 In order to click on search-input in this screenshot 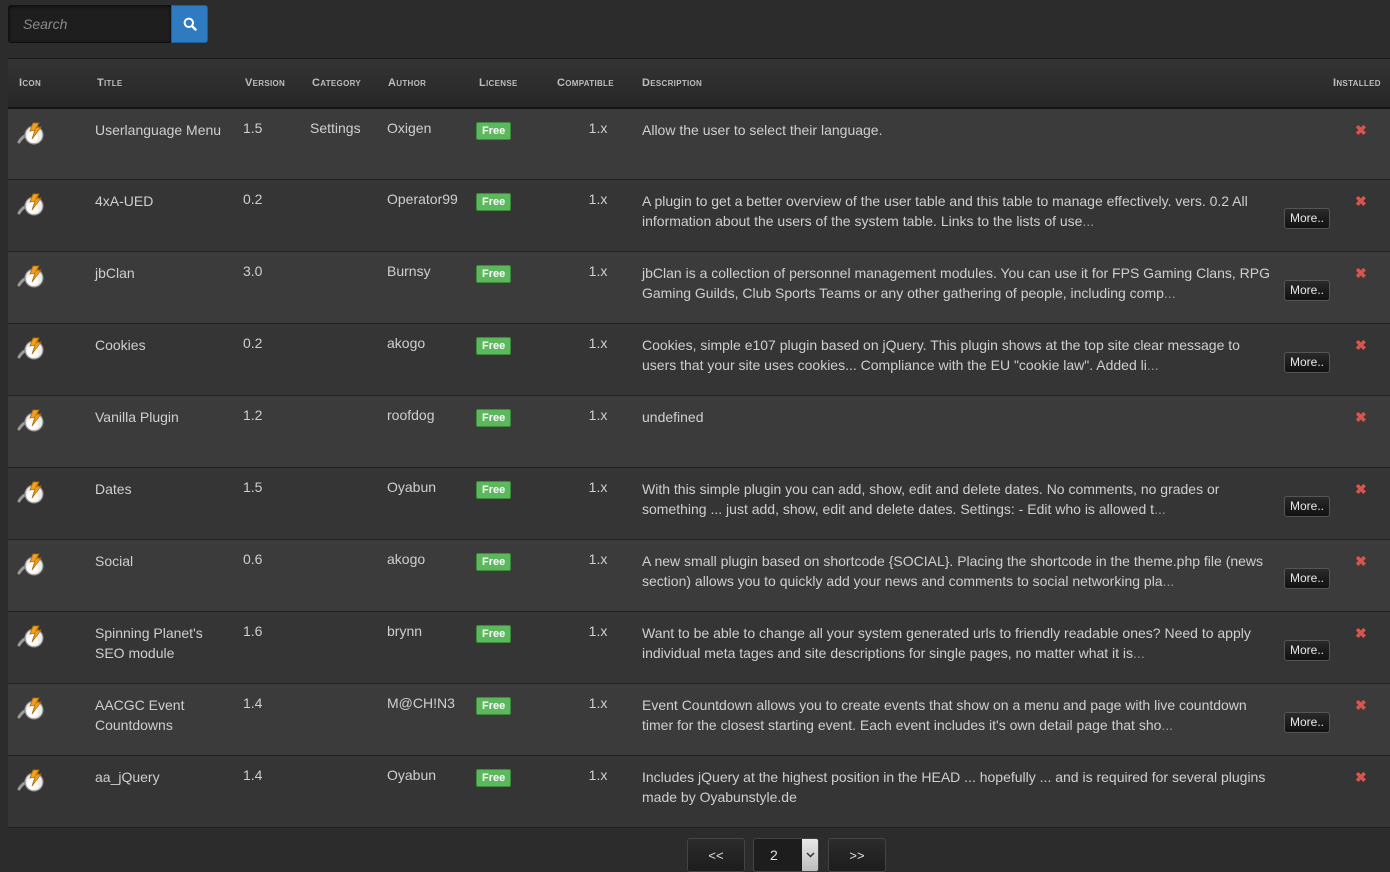, I will do `click(89, 24)`.